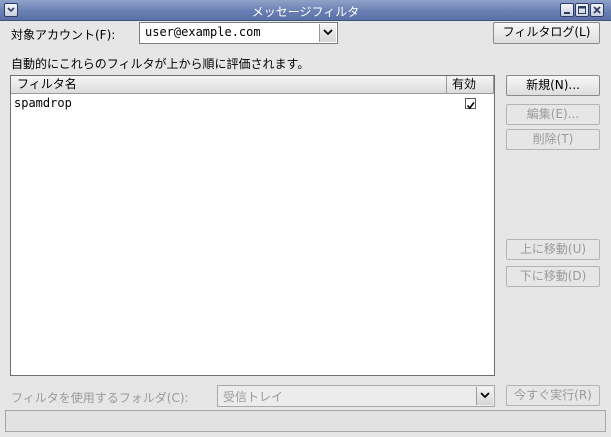 The image size is (611, 437). Describe the element at coordinates (253, 397) in the screenshot. I see `folder-select-value: 受信トレイ` at that location.